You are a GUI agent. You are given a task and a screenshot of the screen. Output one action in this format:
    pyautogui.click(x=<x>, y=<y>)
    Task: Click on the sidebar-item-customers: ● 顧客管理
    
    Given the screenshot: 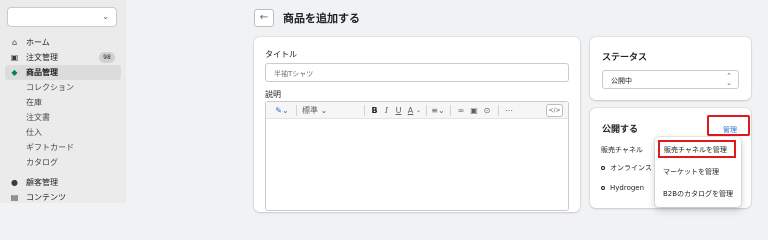 What is the action you would take?
    pyautogui.click(x=63, y=182)
    